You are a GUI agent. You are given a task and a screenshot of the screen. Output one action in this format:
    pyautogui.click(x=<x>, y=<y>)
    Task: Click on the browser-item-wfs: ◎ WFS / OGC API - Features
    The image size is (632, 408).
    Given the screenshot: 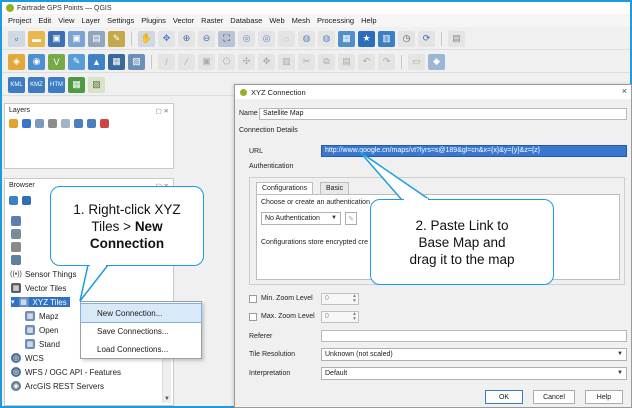 What is the action you would take?
    pyautogui.click(x=66, y=372)
    